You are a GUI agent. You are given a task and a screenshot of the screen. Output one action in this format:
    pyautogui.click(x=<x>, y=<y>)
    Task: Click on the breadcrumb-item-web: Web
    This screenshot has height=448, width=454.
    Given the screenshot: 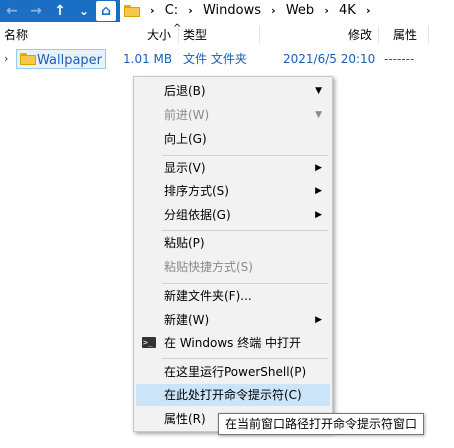 What is the action you would take?
    pyautogui.click(x=300, y=11)
    